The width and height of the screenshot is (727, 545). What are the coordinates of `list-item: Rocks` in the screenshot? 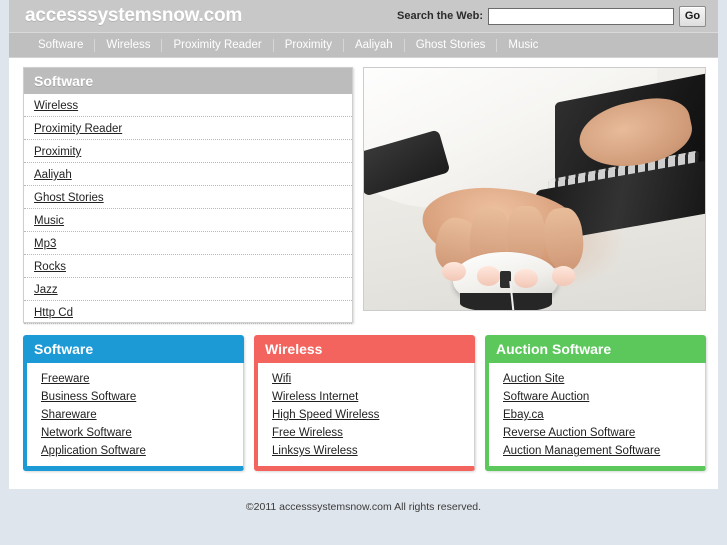 It's located at (188, 266).